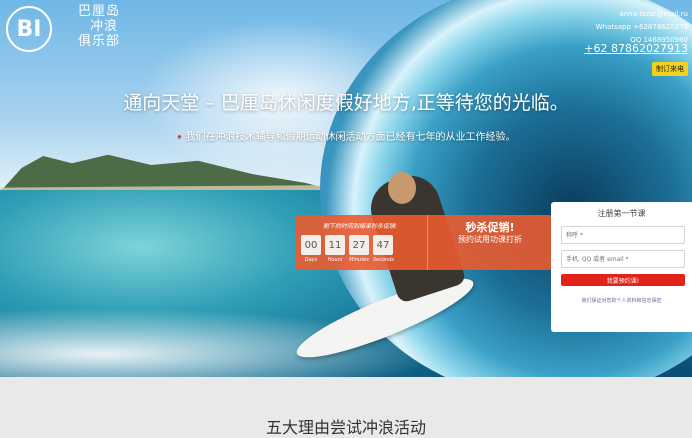 The height and width of the screenshot is (438, 692). I want to click on timer-minutes: 27 Minutes, so click(359, 249).